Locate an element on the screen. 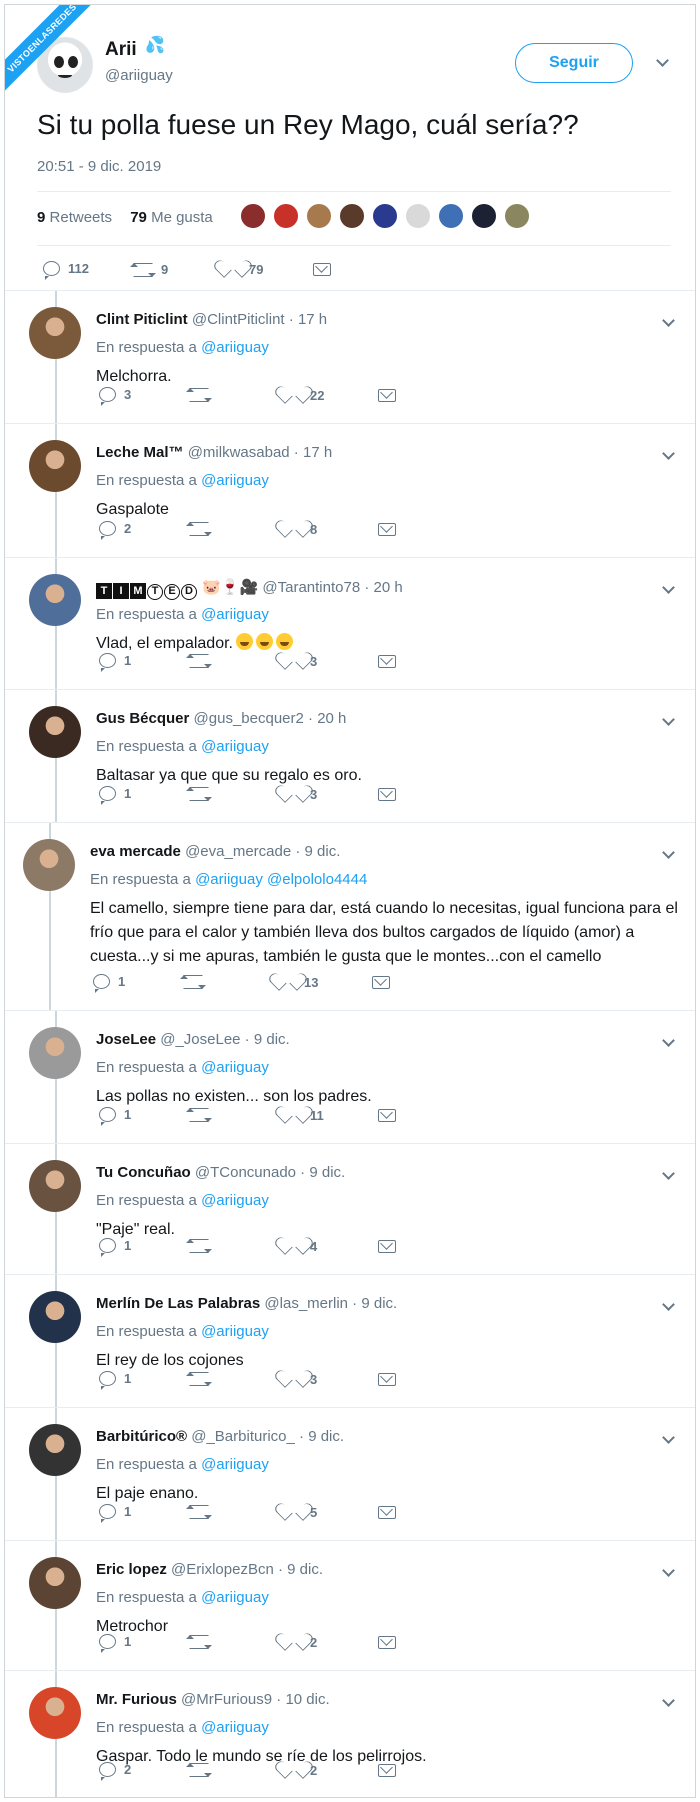  reply-button: 112 is located at coordinates (66, 270).